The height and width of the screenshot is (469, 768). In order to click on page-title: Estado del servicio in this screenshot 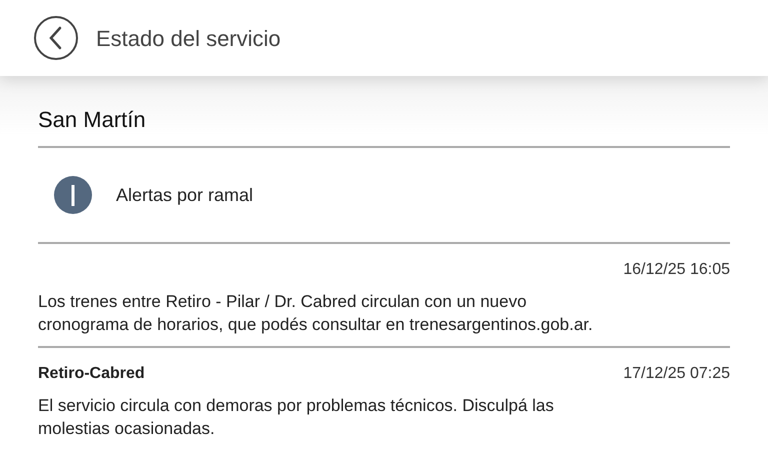, I will do `click(188, 38)`.